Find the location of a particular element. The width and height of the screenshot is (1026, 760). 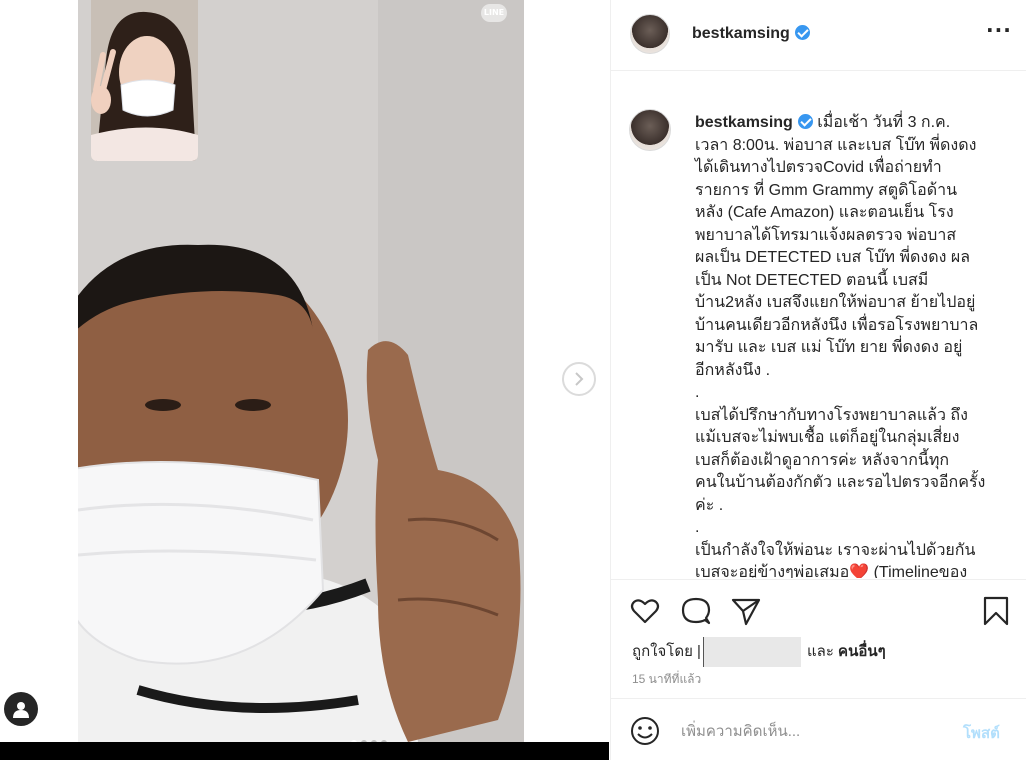

comment-input is located at coordinates (816, 731).